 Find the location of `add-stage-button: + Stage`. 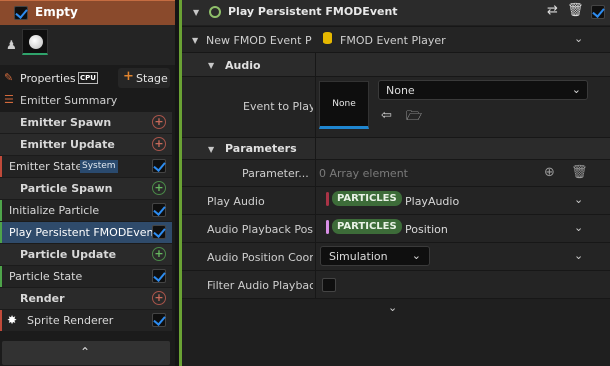

add-stage-button: + Stage is located at coordinates (144, 78).